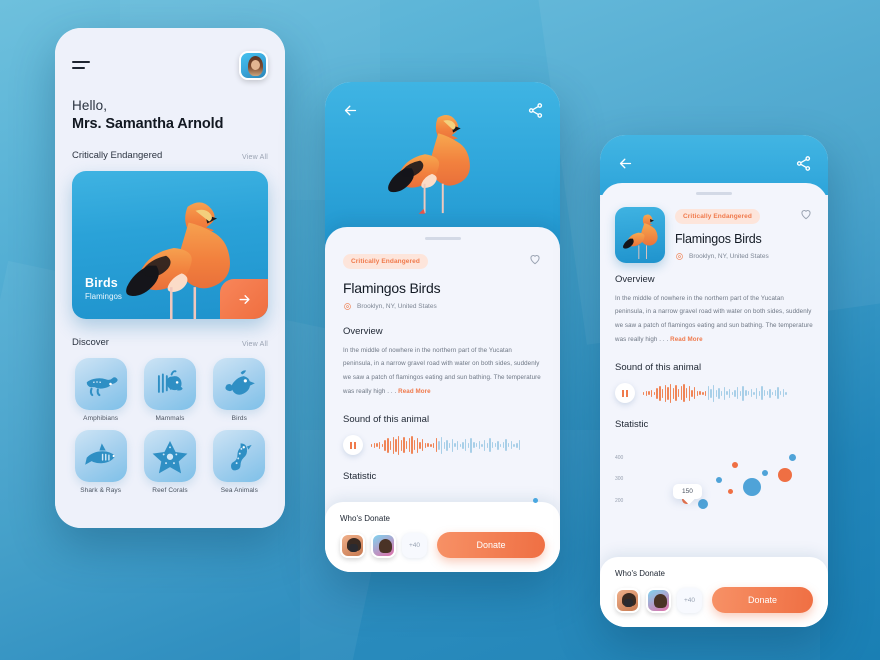 This screenshot has width=880, height=660. I want to click on category-birds: Birds, so click(239, 390).